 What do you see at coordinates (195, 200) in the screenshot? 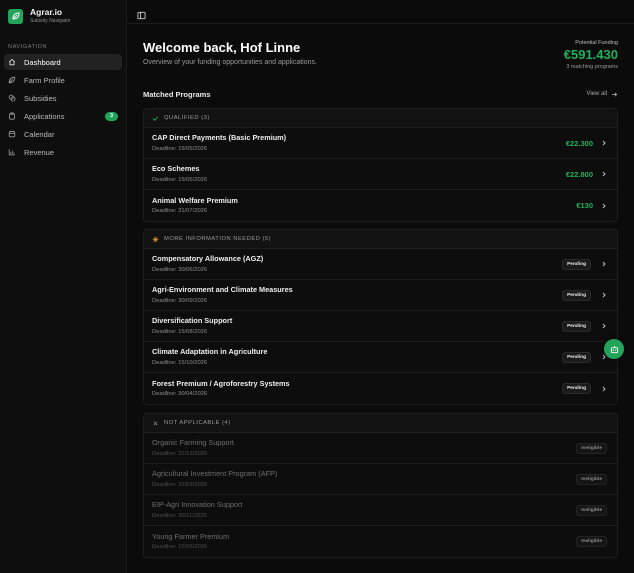
I see `program-title: Animal Welfare Premium` at bounding box center [195, 200].